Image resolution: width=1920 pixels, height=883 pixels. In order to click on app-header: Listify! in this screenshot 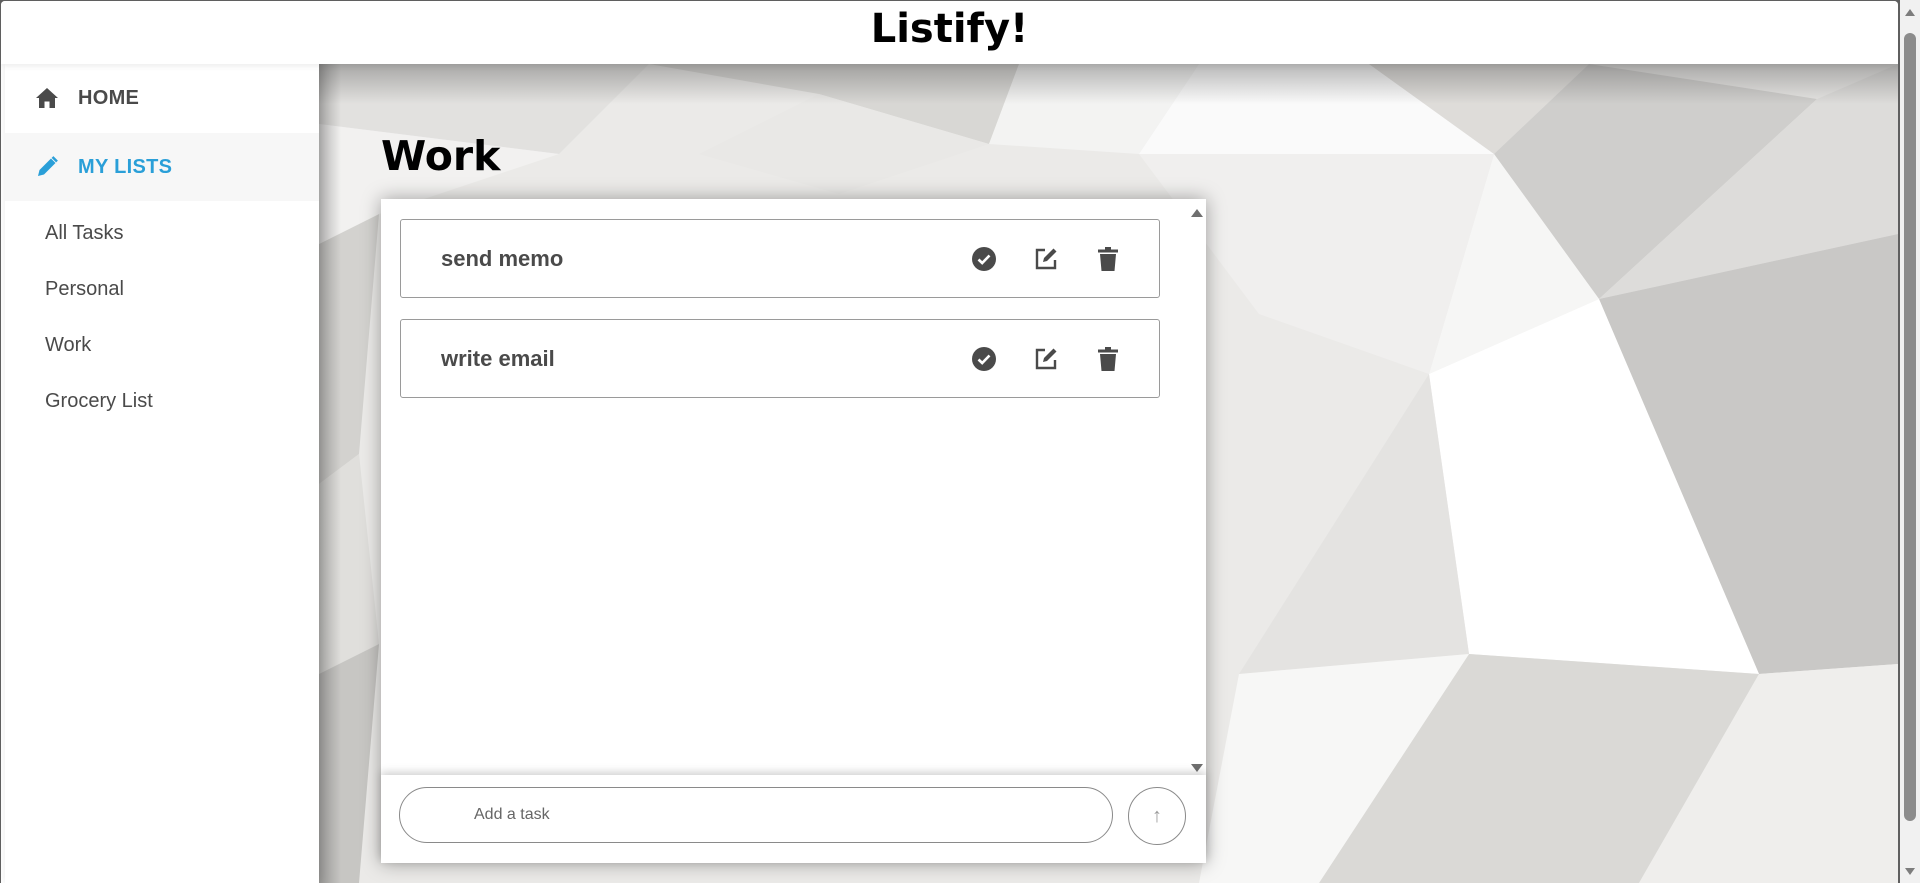, I will do `click(949, 32)`.